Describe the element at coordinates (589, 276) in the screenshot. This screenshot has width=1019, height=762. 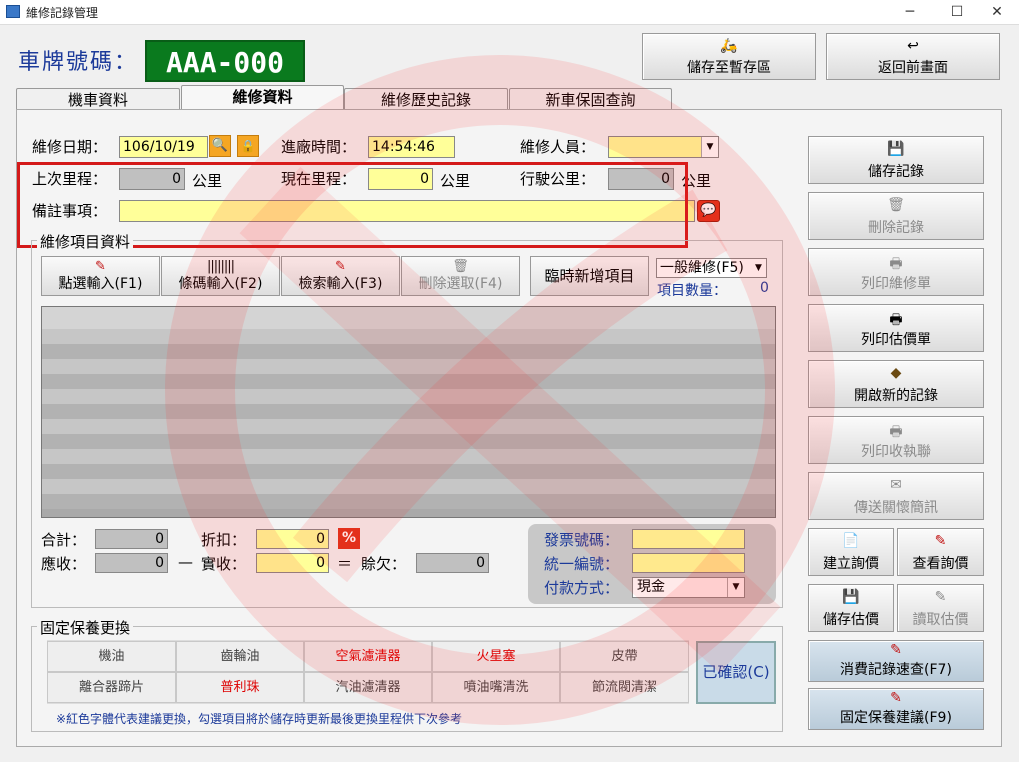
I see `temp-add-button: 臨時新增項目` at that location.